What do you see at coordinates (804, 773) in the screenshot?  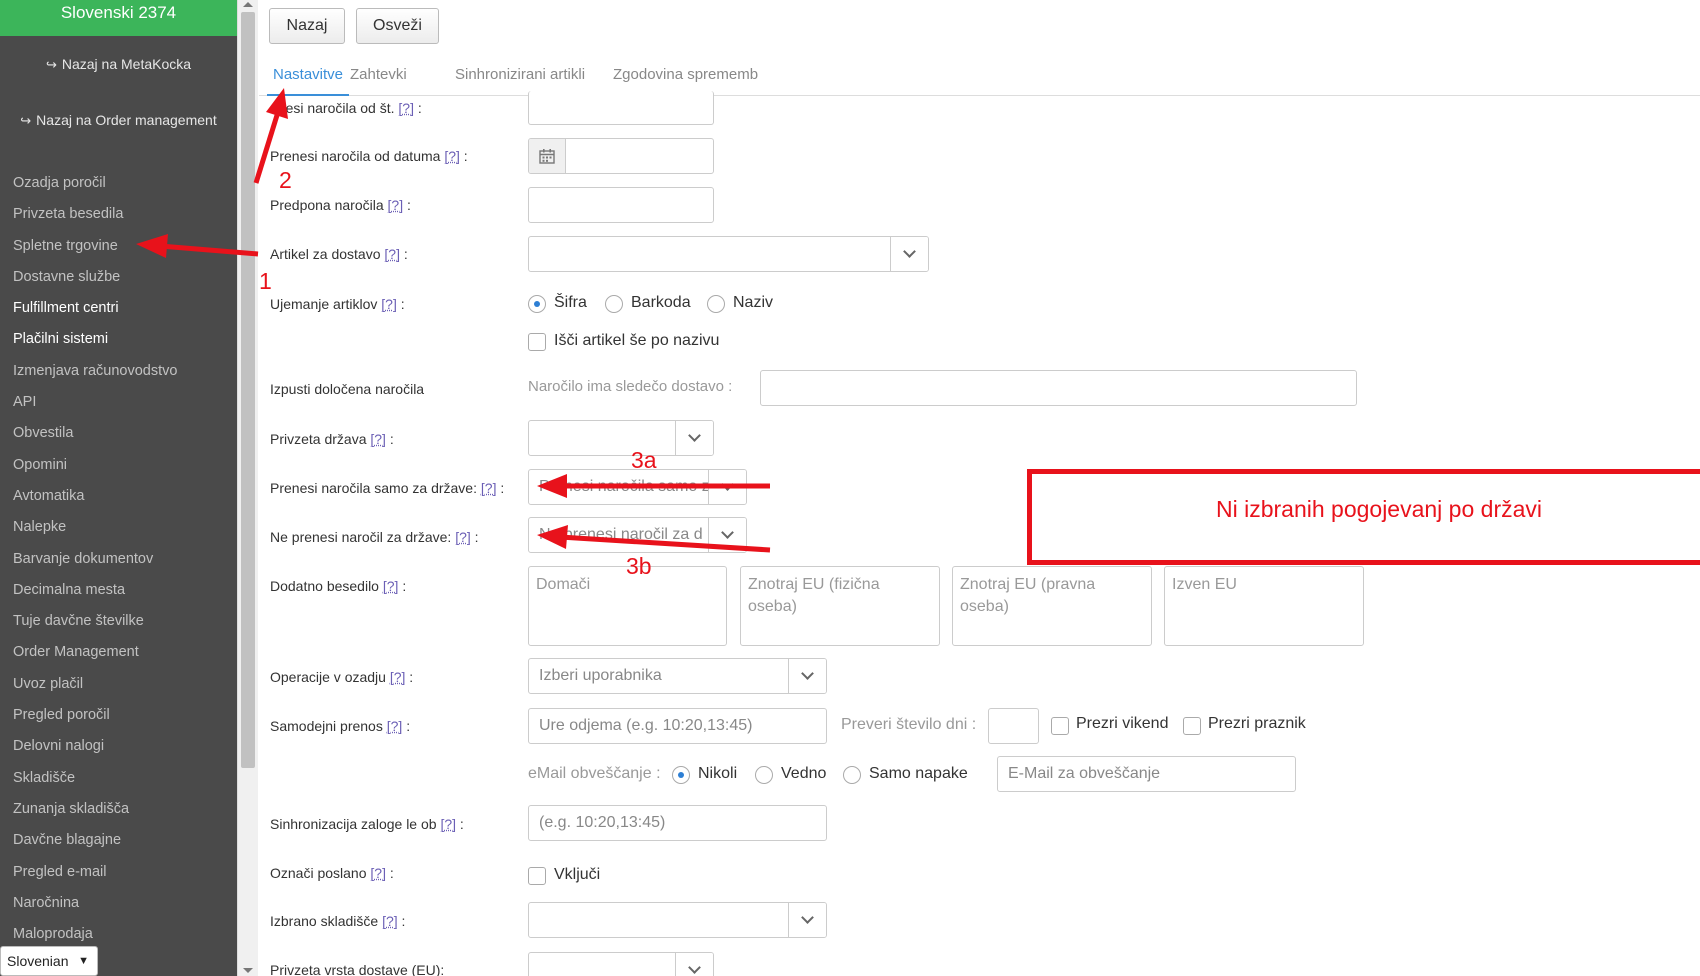 I see `email-always-label: Vedno` at bounding box center [804, 773].